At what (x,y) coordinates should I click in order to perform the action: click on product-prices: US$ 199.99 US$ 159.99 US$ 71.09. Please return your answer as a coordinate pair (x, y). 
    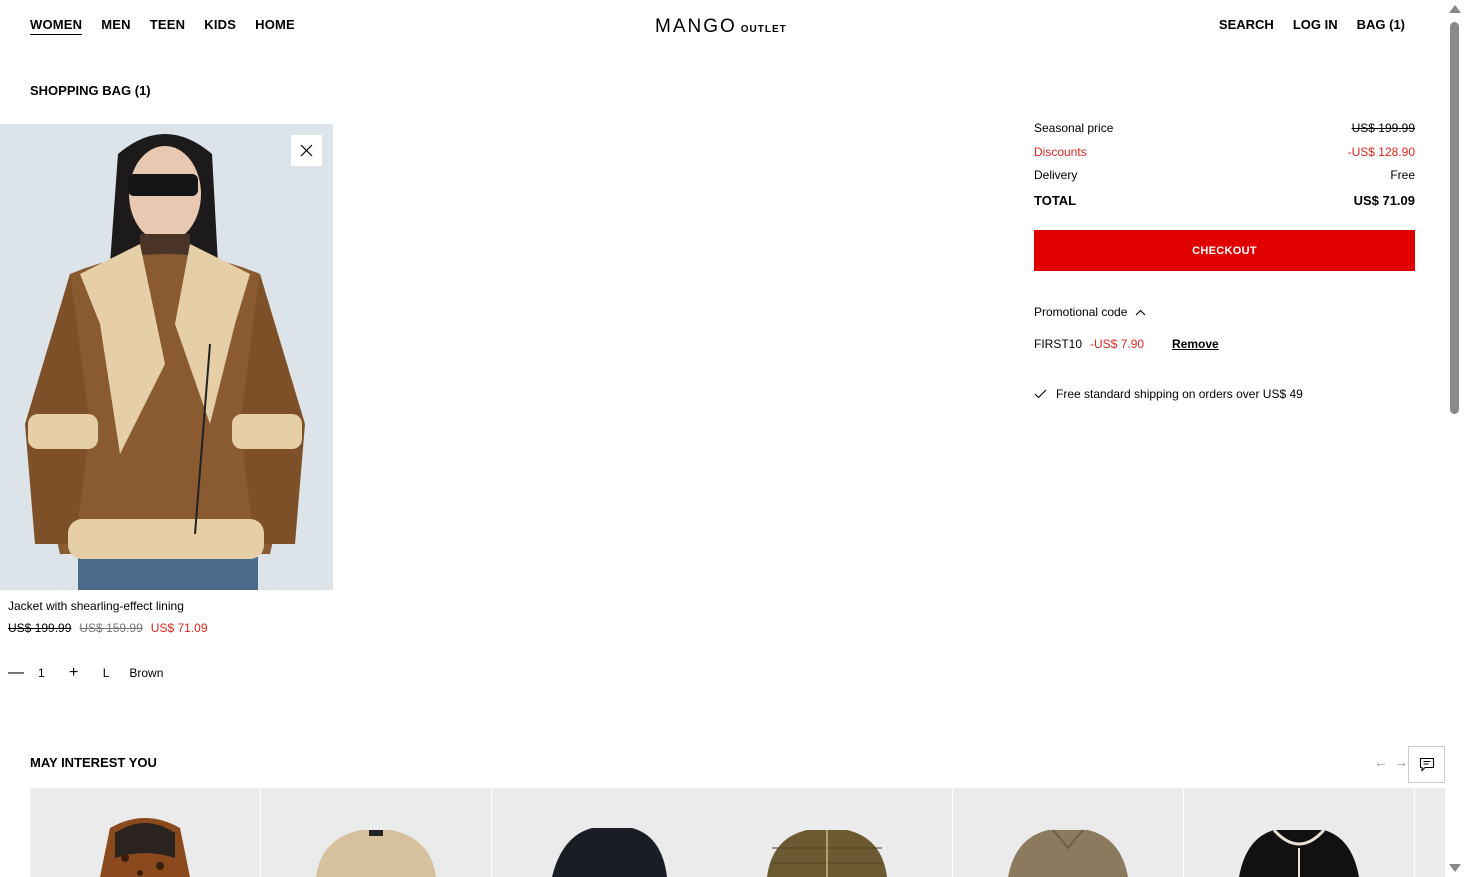
    Looking at the image, I should click on (108, 628).